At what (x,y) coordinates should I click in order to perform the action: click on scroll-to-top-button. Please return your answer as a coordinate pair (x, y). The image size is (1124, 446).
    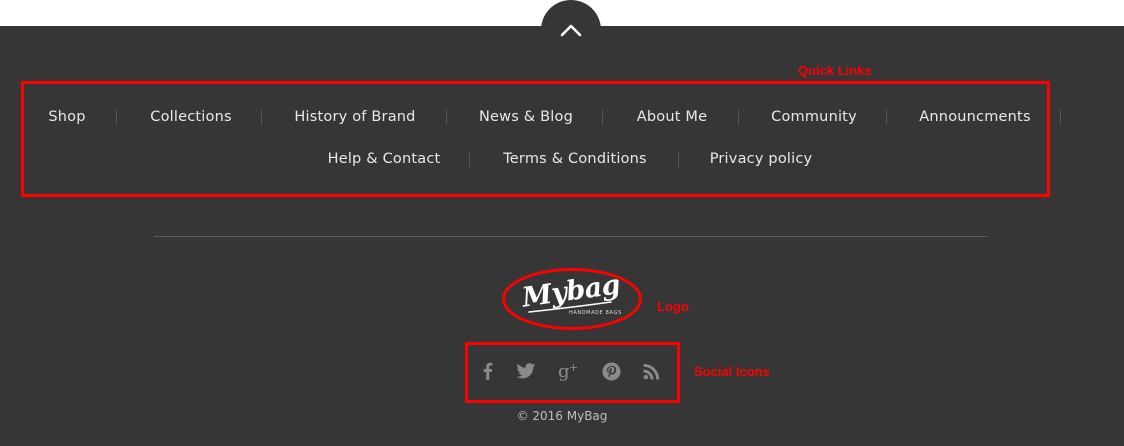
    Looking at the image, I should click on (571, 30).